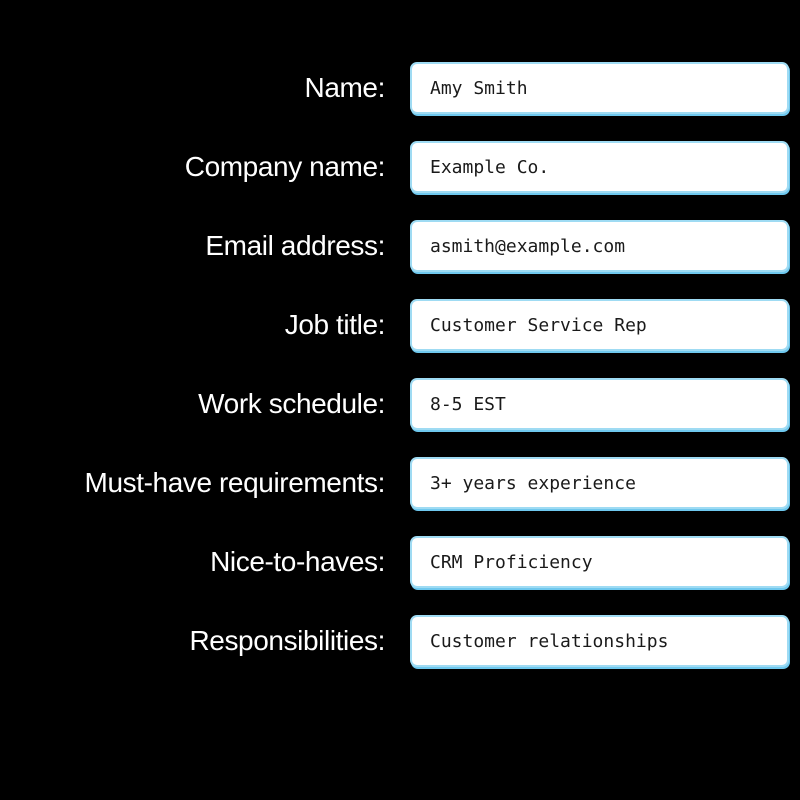 This screenshot has width=800, height=800. Describe the element at coordinates (599, 167) in the screenshot. I see `field-input-company-name: Example Co.` at that location.